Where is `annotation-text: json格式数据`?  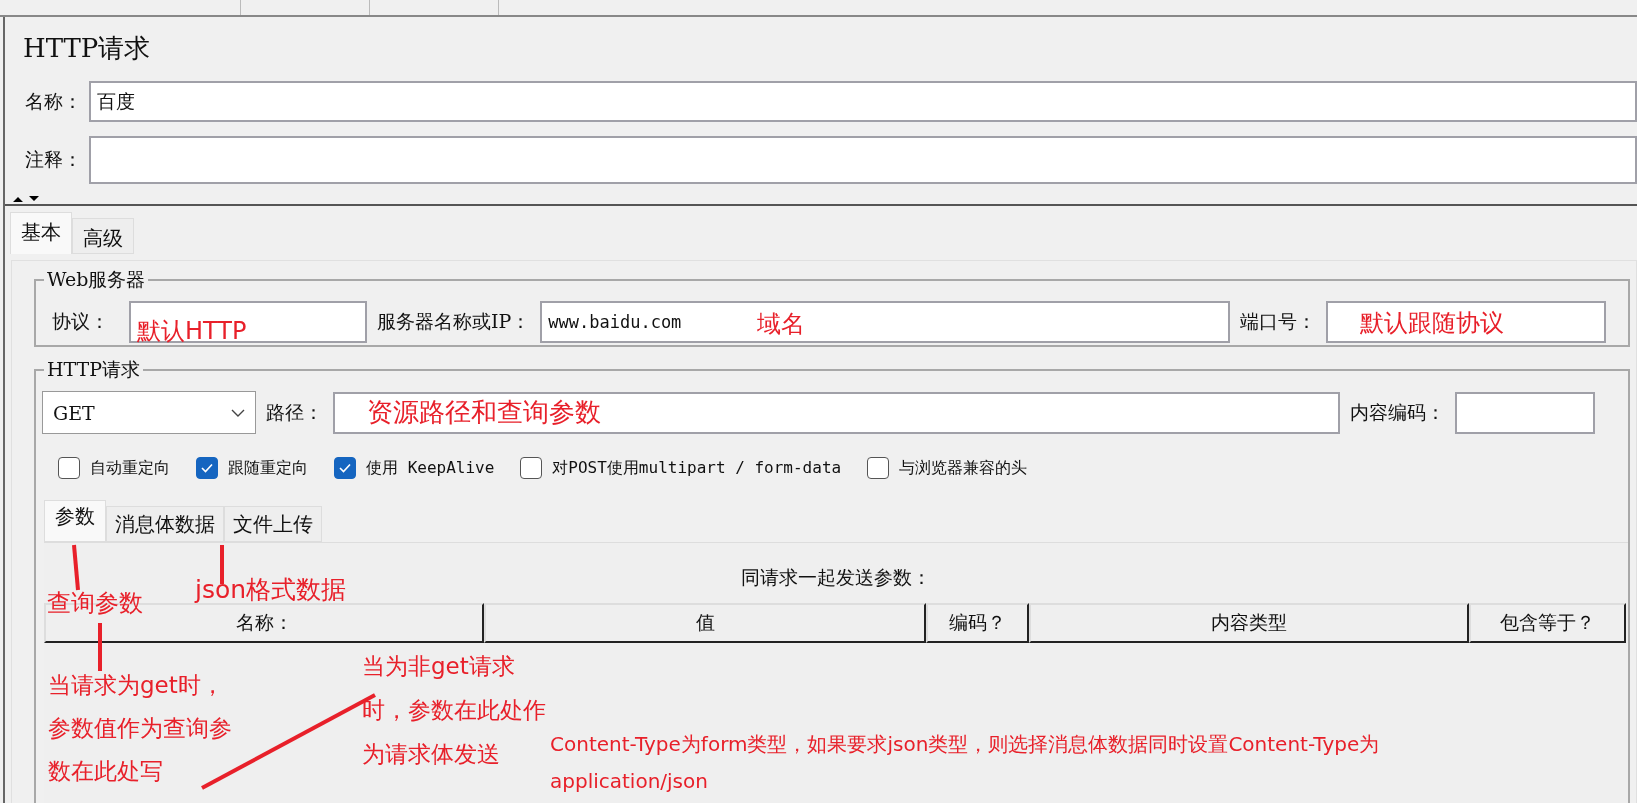
annotation-text: json格式数据 is located at coordinates (271, 590).